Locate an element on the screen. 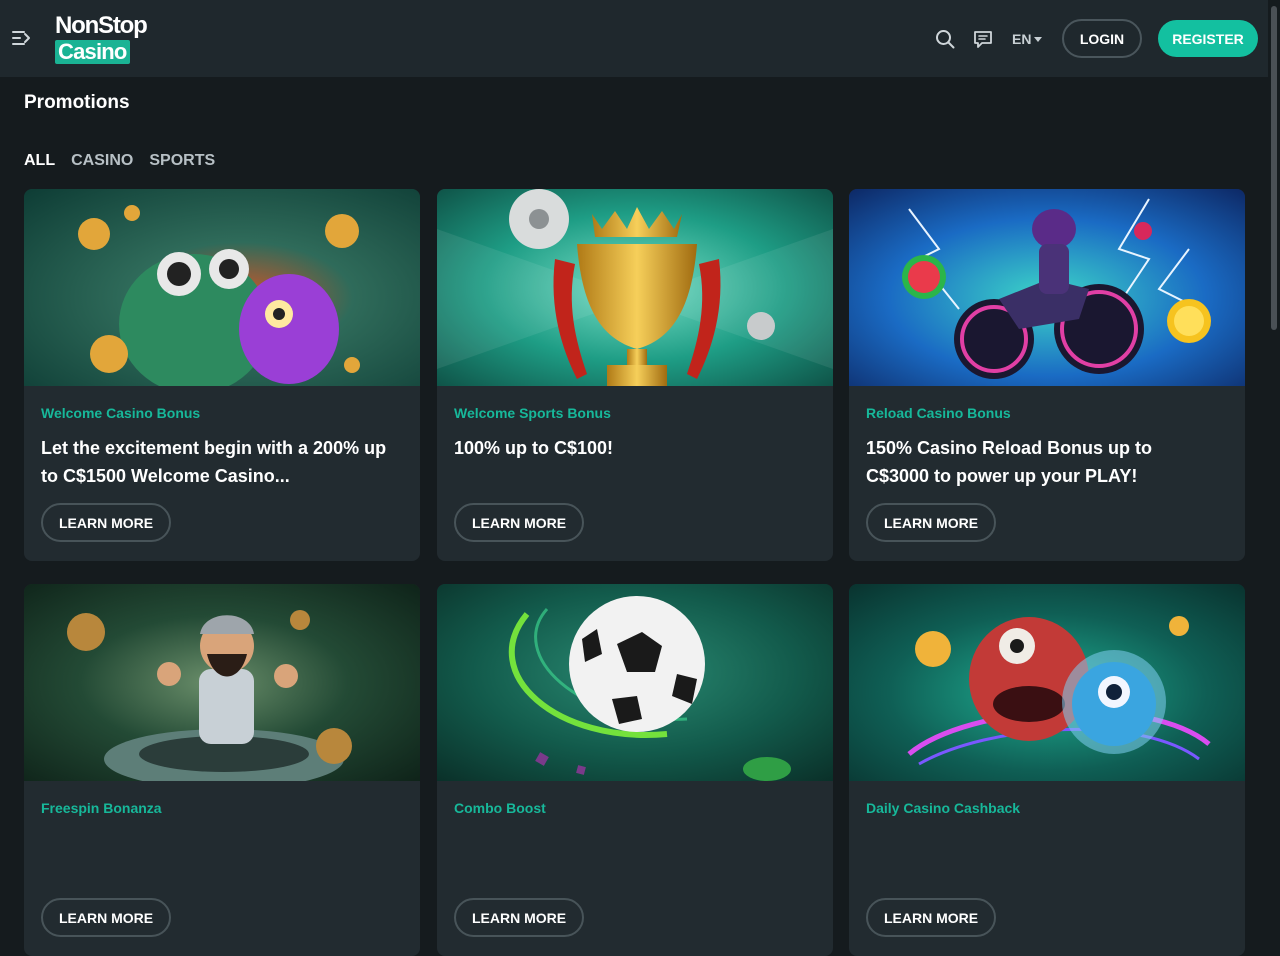 This screenshot has height=956, width=1280. top-header: NonStop Casino EN LOGIN REGISTER is located at coordinates (634, 38).